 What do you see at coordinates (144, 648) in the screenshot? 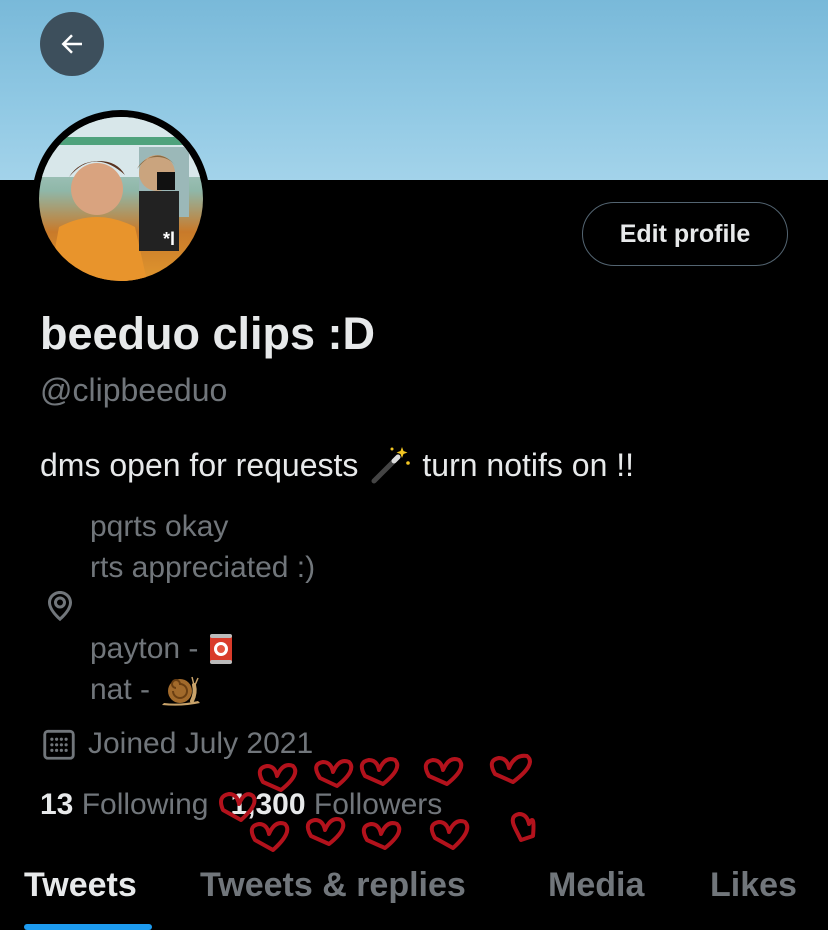
I see `location-payton: payton -` at bounding box center [144, 648].